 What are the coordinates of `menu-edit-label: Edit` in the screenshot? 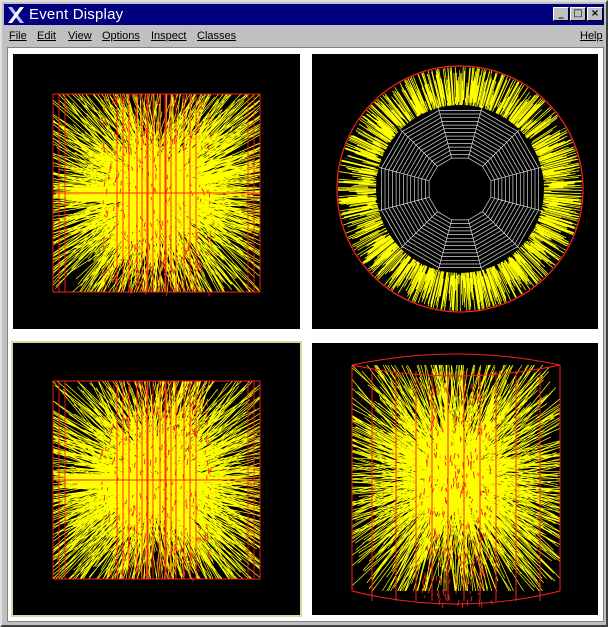 It's located at (46, 36).